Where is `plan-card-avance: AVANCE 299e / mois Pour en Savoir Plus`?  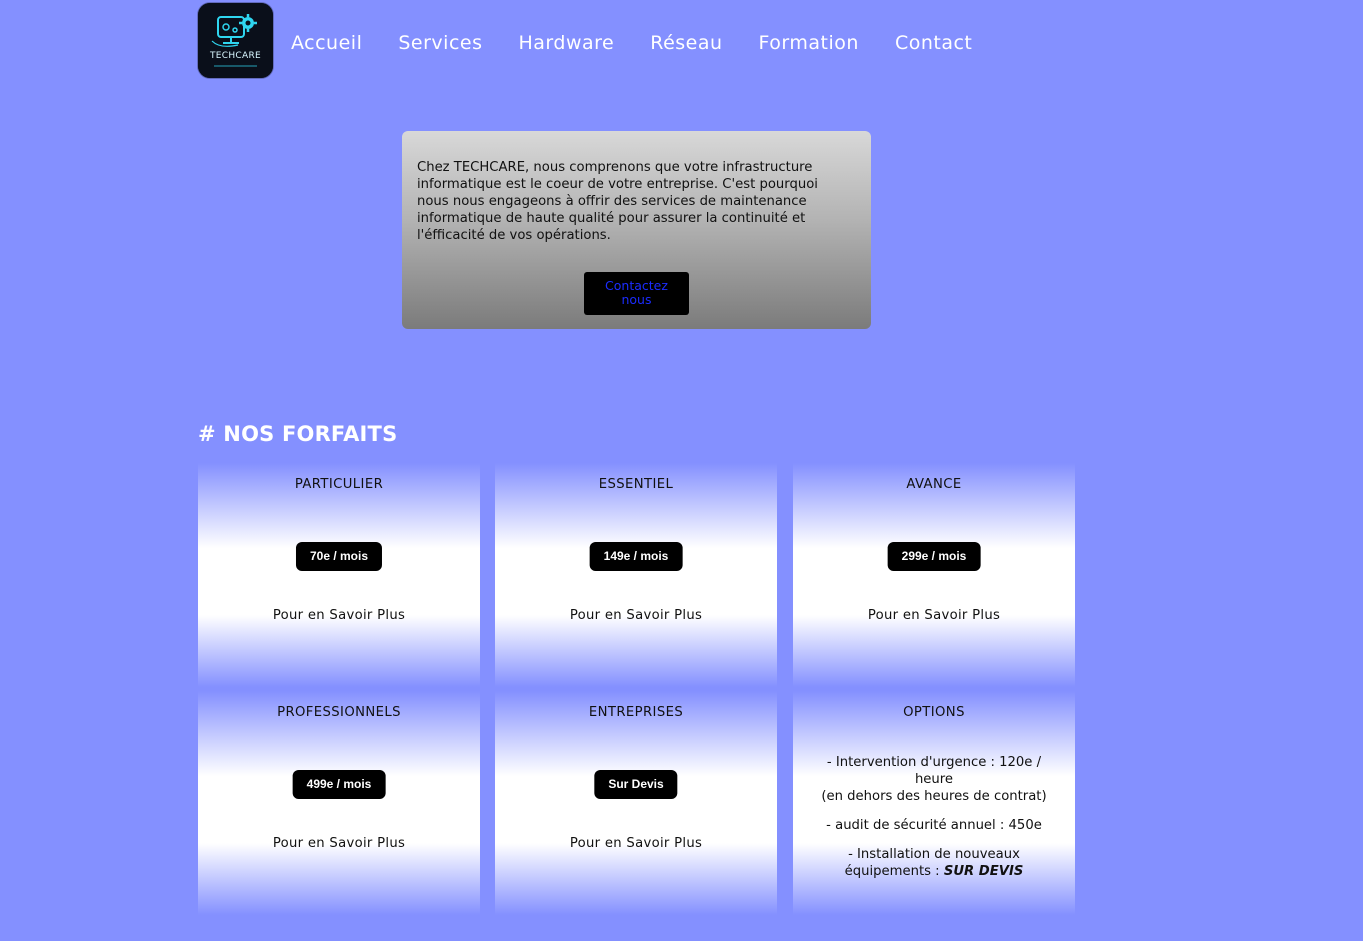
plan-card-avance: AVANCE 299e / mois Pour en Savoir Plus is located at coordinates (934, 575).